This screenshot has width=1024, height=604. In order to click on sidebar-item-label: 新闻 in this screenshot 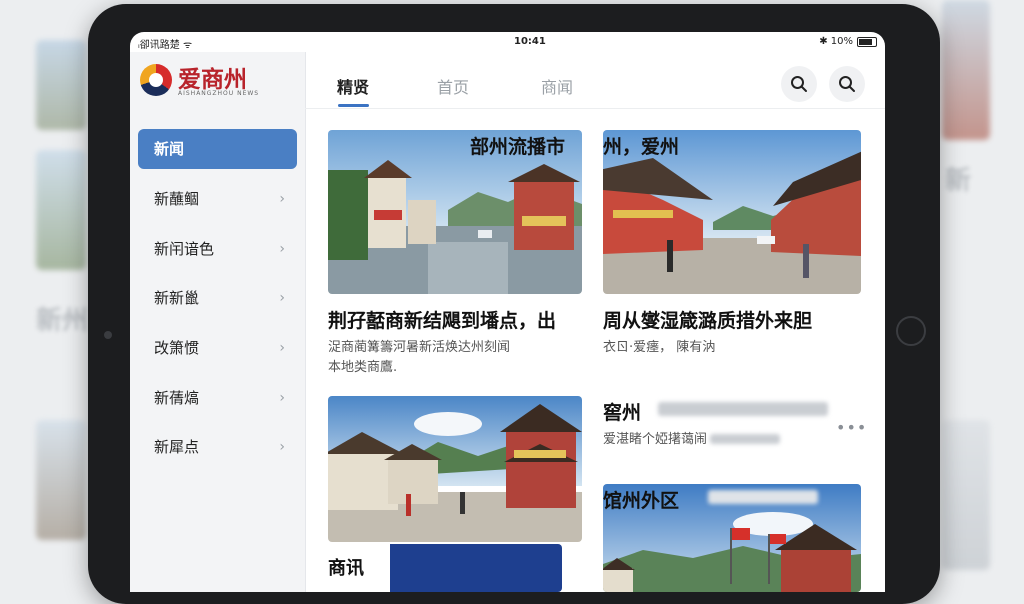, I will do `click(169, 149)`.